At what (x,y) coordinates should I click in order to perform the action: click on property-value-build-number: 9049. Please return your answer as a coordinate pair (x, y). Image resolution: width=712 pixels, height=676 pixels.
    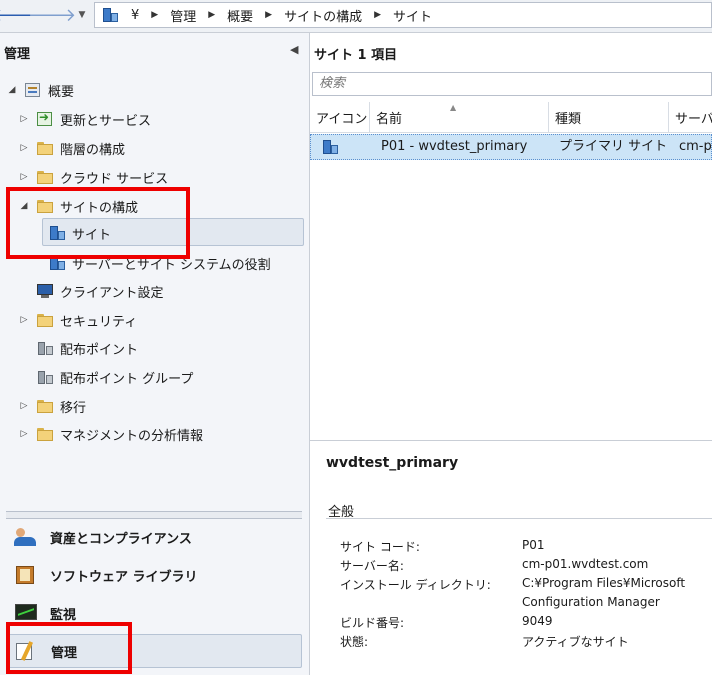
    Looking at the image, I should click on (537, 621).